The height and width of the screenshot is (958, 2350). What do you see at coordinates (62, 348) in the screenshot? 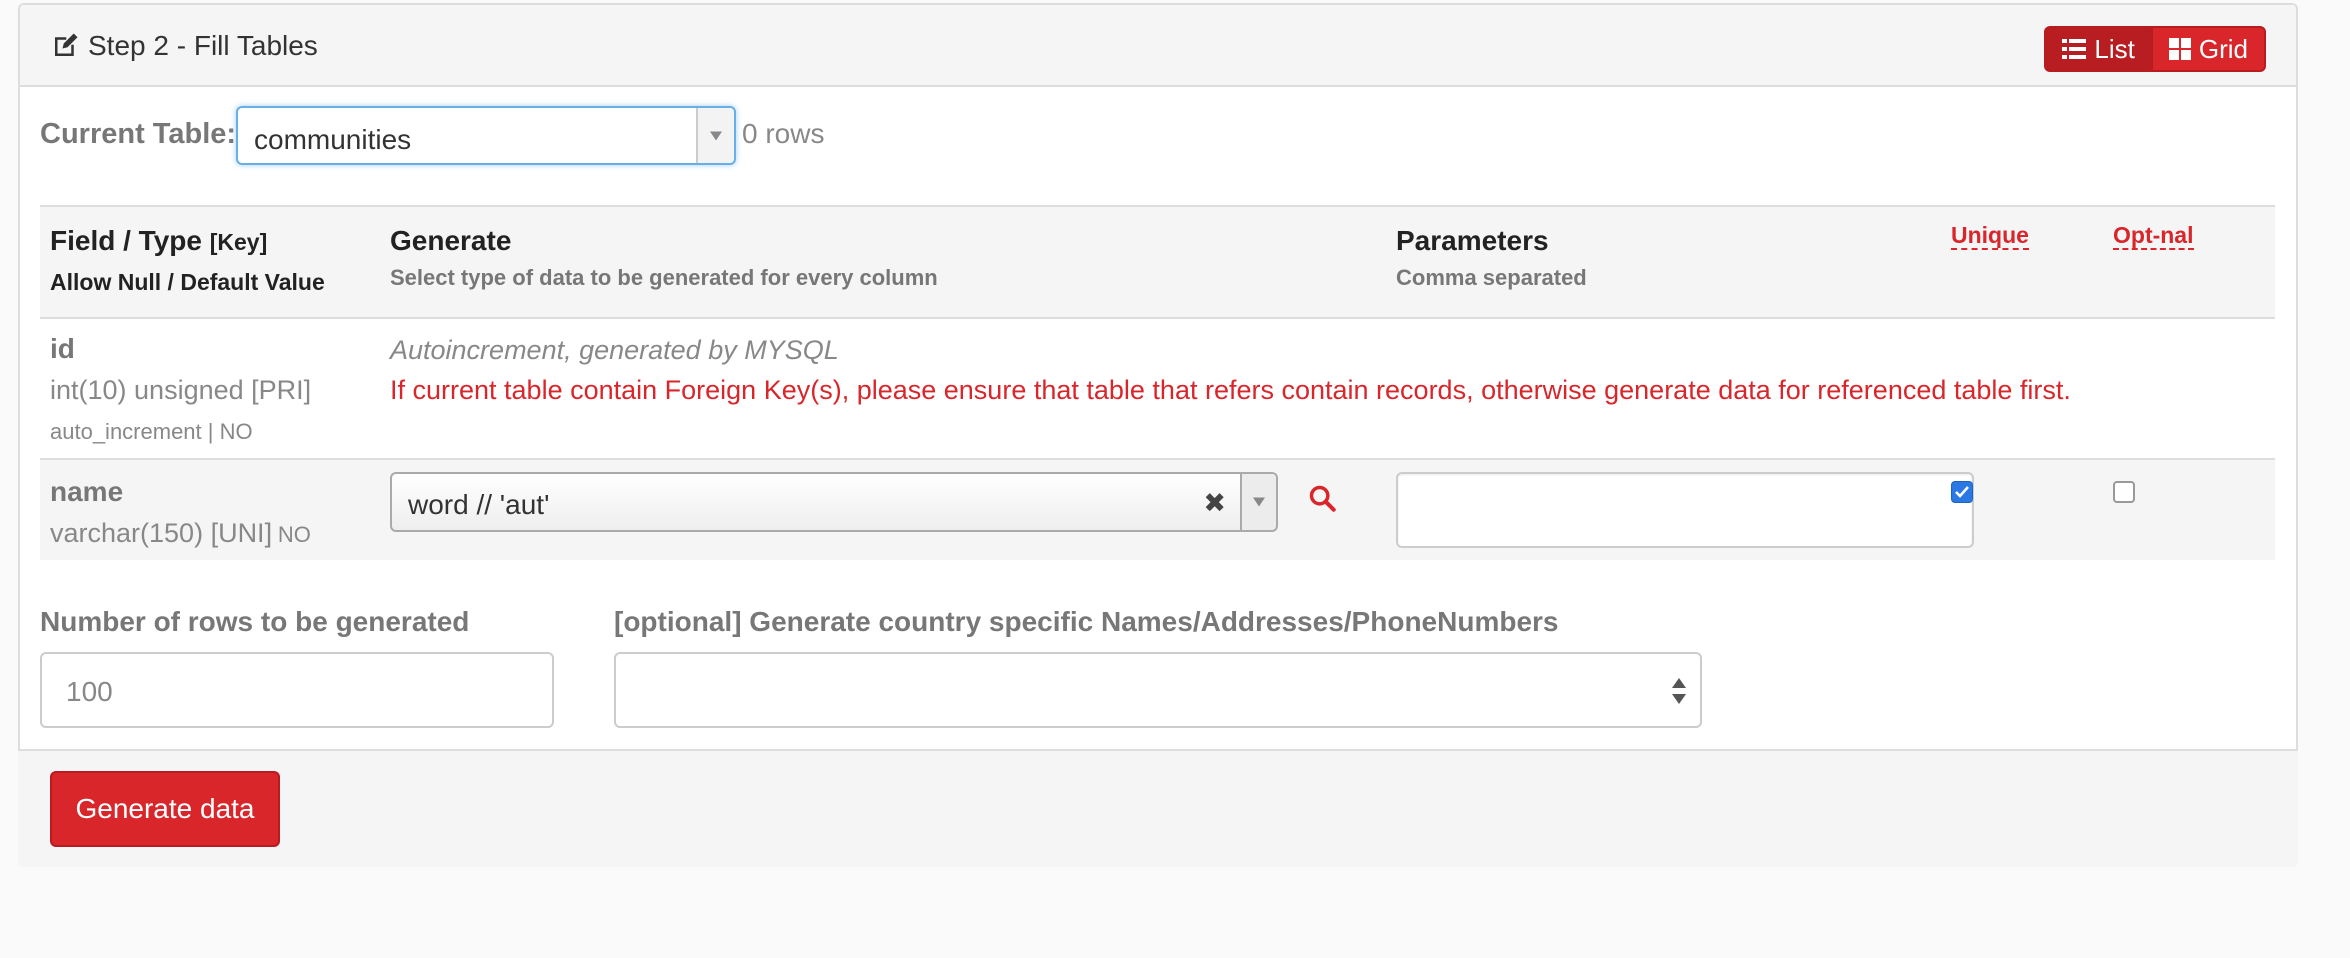
I see `field-name: id` at bounding box center [62, 348].